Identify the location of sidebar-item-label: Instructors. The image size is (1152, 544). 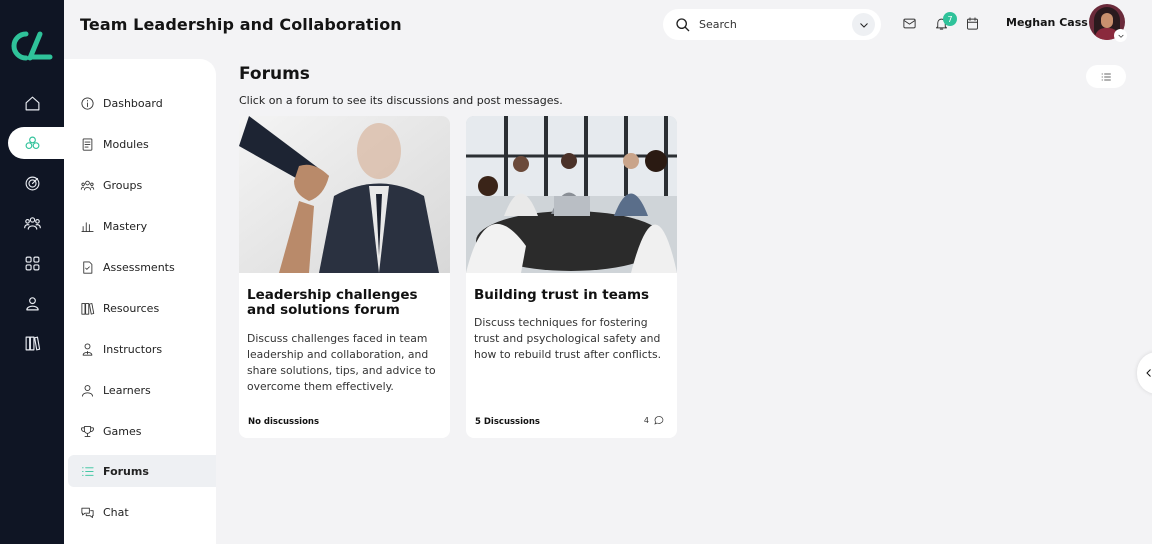
(133, 349).